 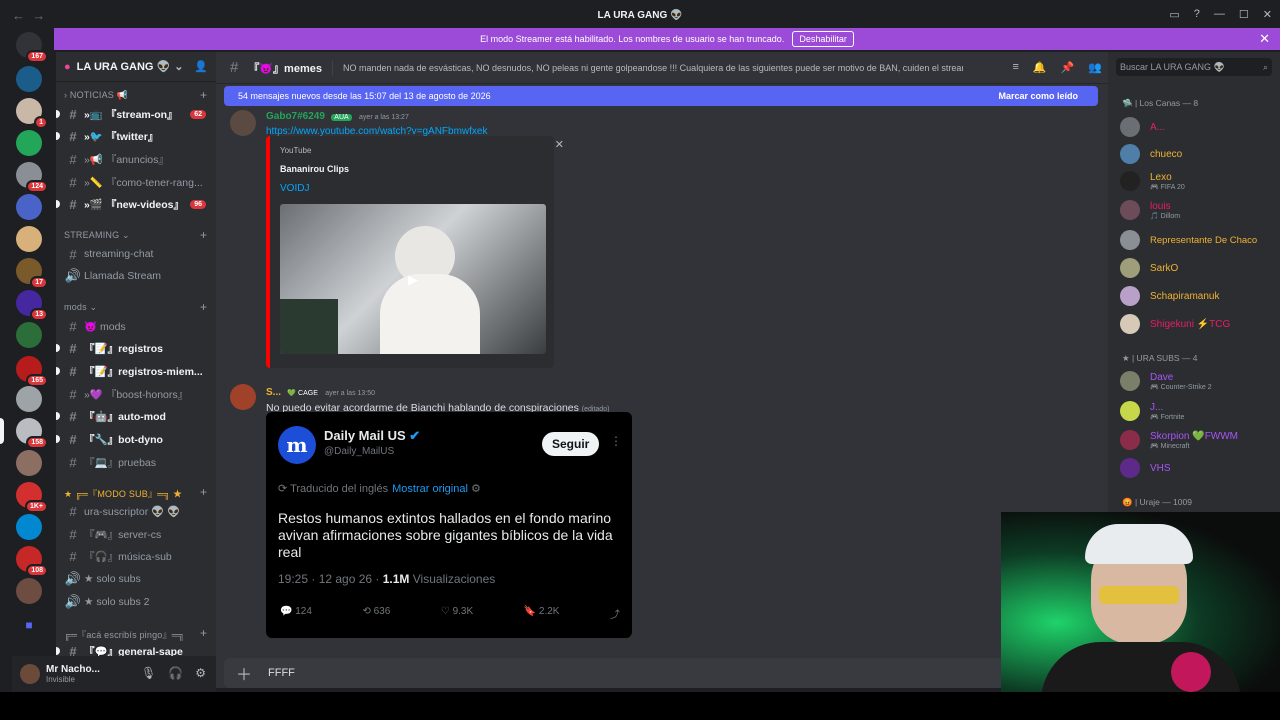 I want to click on disable-streamer-button: Deshabilitar, so click(x=823, y=39).